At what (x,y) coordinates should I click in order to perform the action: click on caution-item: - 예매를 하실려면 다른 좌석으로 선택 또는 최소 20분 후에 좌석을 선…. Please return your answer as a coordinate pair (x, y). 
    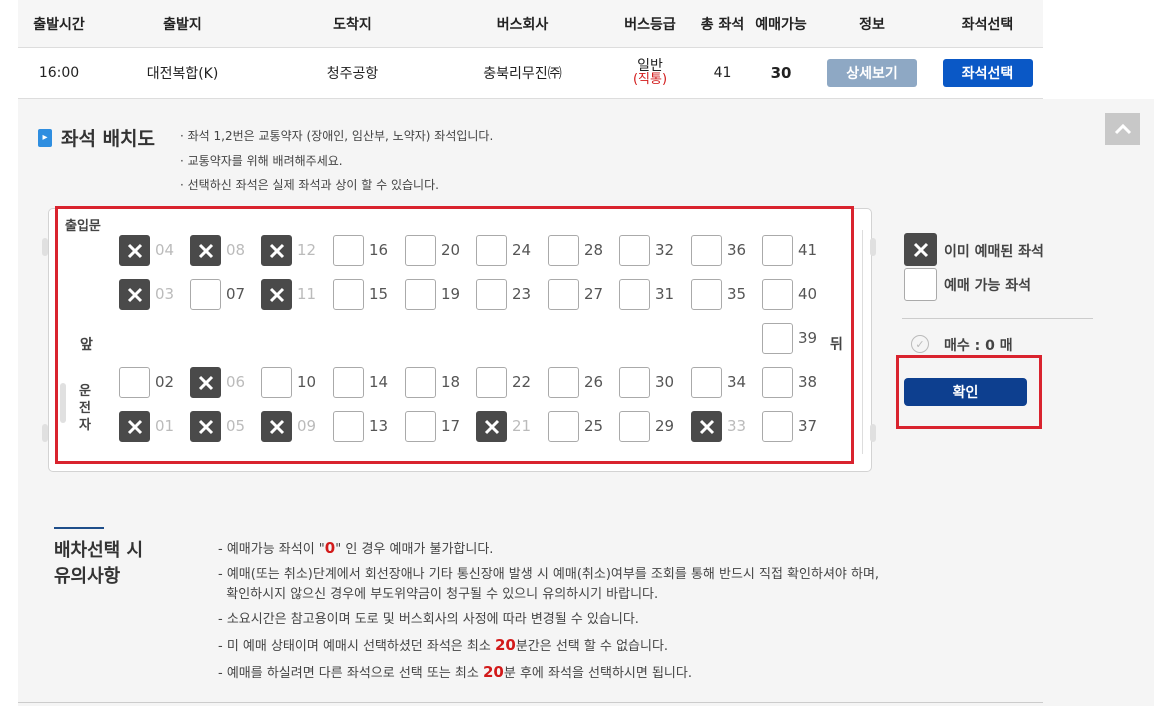
    Looking at the image, I should click on (455, 672).